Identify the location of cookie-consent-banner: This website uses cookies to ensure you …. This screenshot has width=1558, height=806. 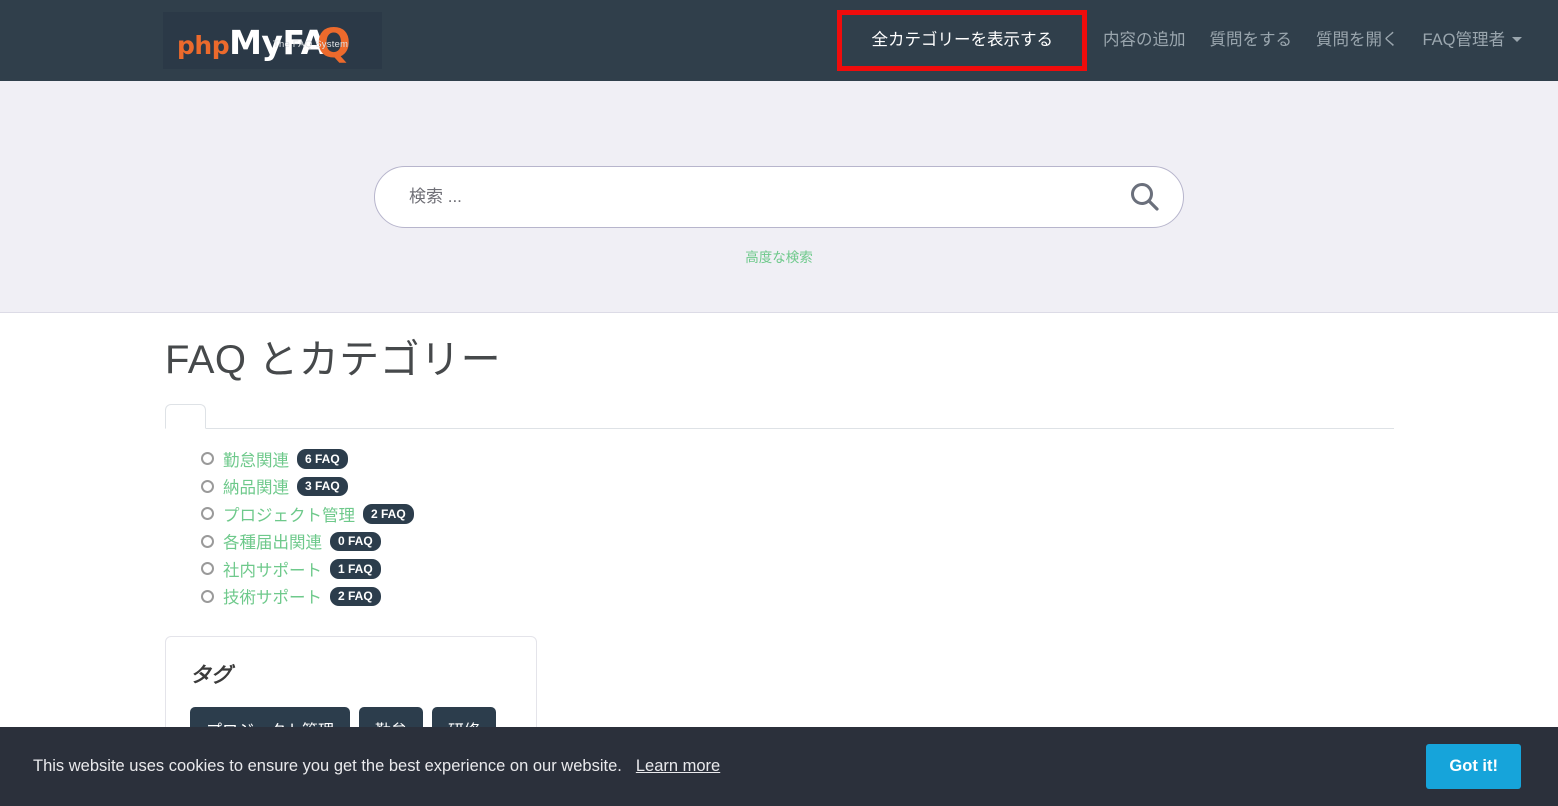
(779, 766).